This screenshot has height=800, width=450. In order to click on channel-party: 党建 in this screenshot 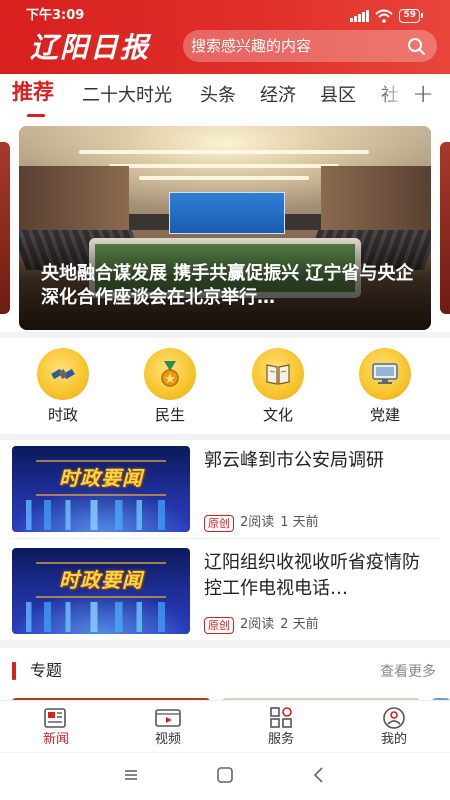, I will do `click(385, 386)`.